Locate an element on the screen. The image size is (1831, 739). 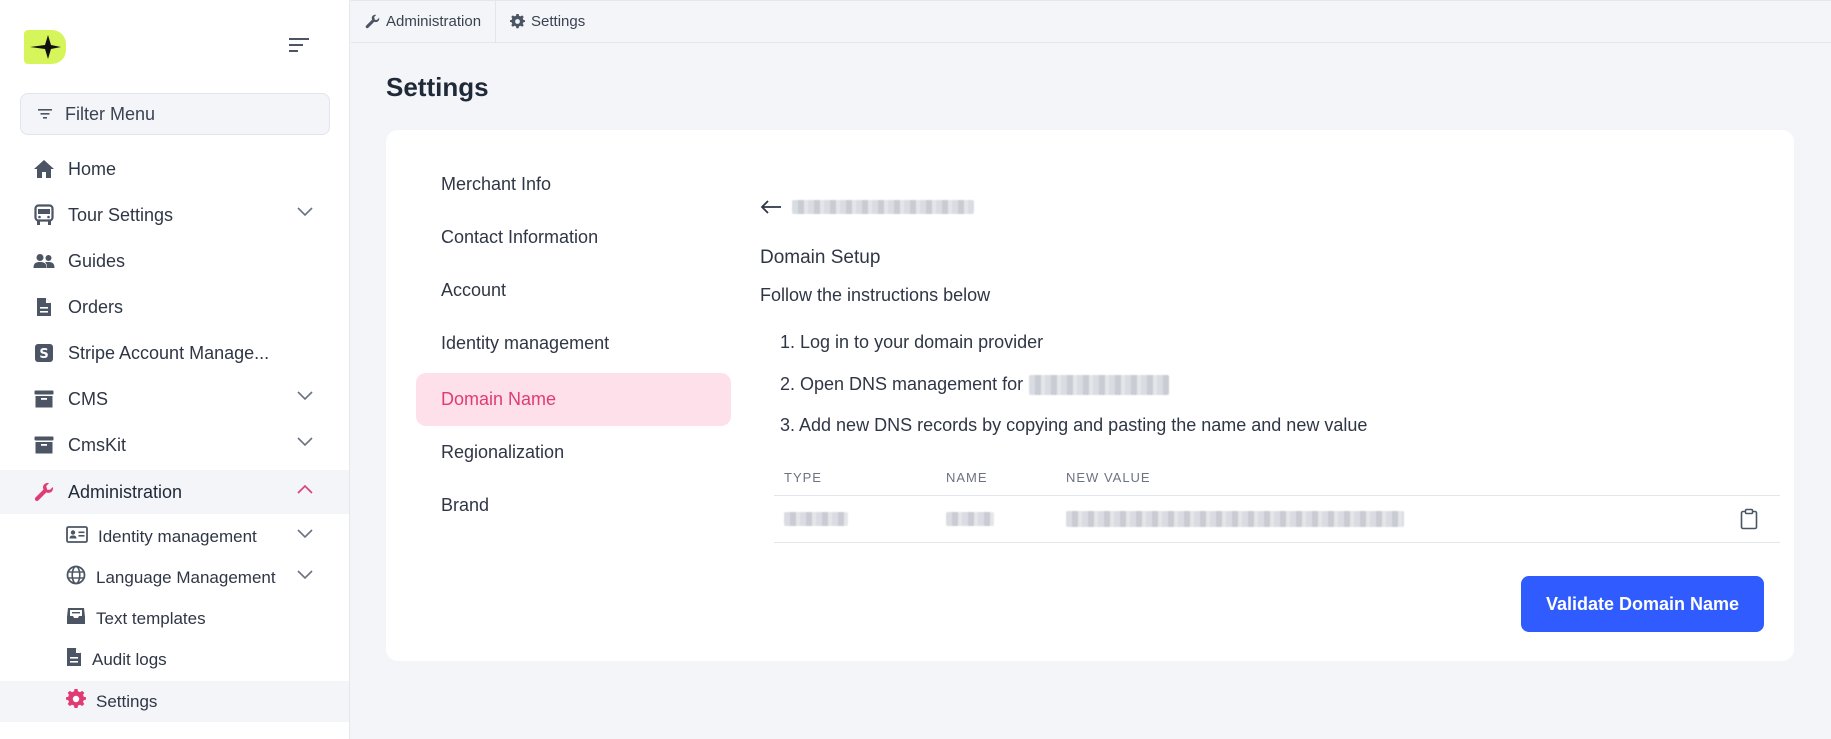
breadcrumb-label: Administration is located at coordinates (434, 21).